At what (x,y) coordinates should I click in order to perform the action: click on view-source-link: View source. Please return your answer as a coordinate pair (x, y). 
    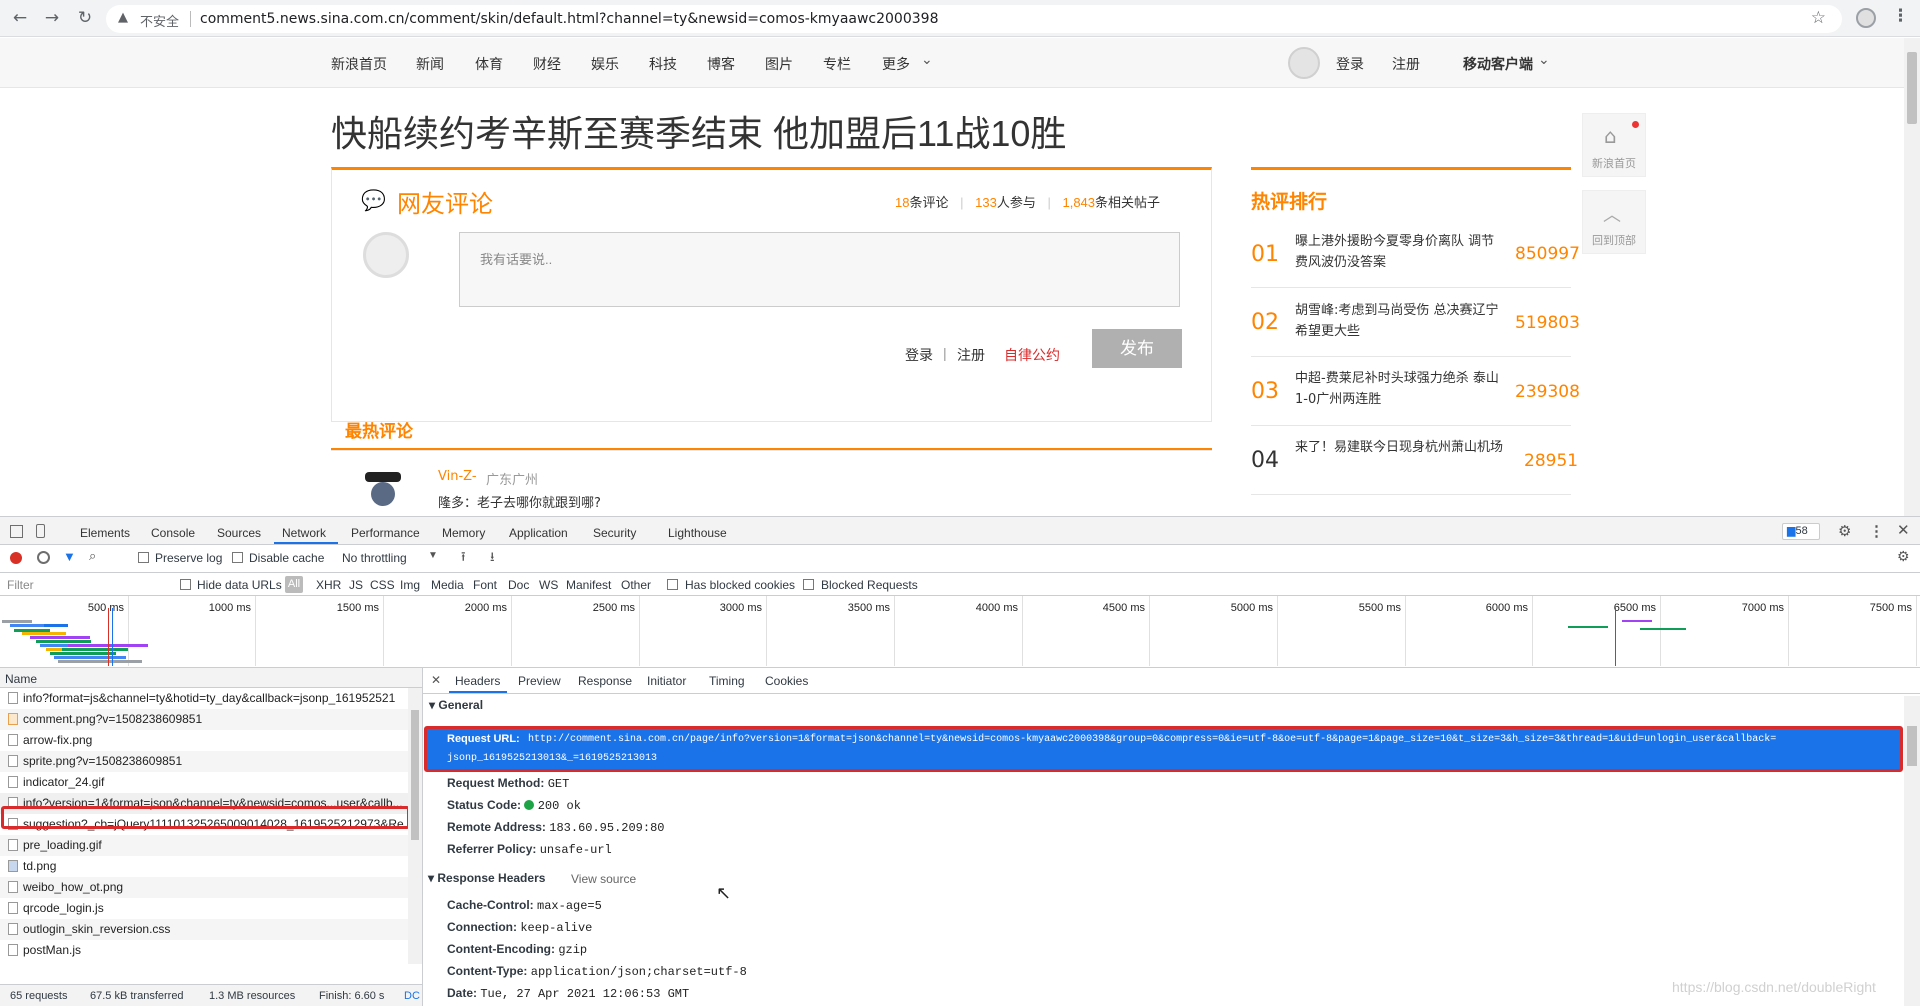
    Looking at the image, I should click on (603, 879).